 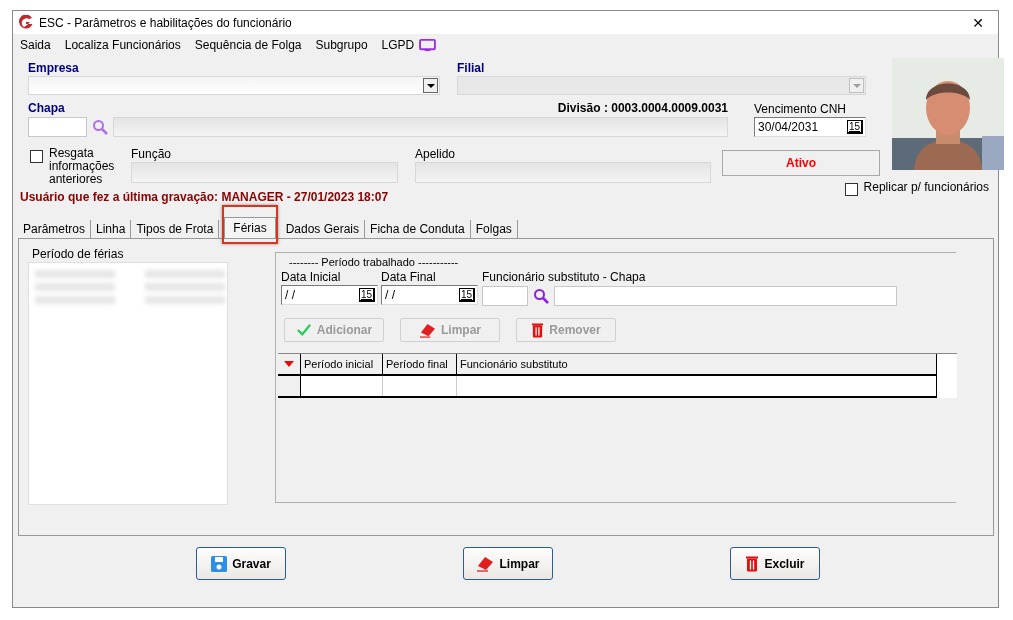 What do you see at coordinates (725, 296) in the screenshot?
I see `substitute-name-field` at bounding box center [725, 296].